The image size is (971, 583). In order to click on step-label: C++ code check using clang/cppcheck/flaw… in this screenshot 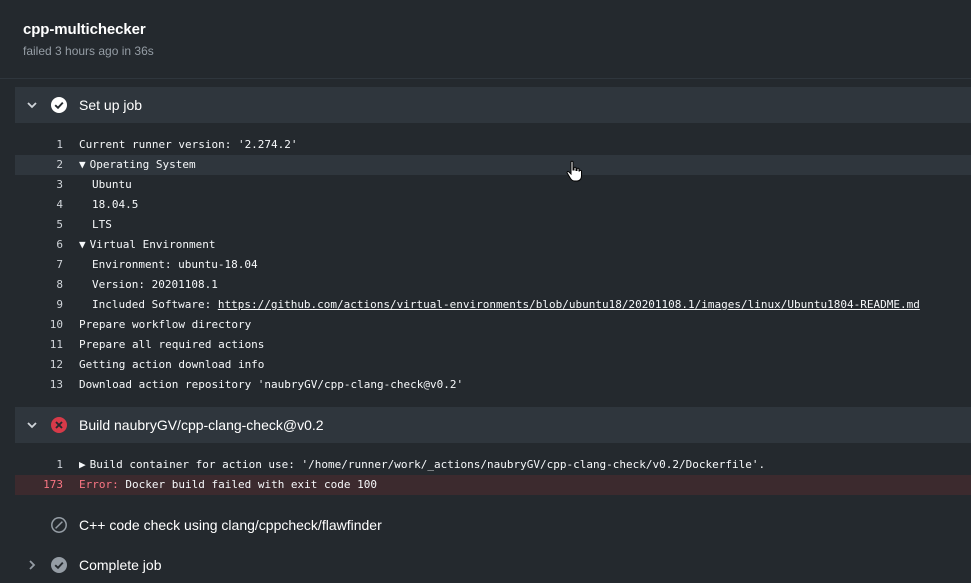, I will do `click(230, 525)`.